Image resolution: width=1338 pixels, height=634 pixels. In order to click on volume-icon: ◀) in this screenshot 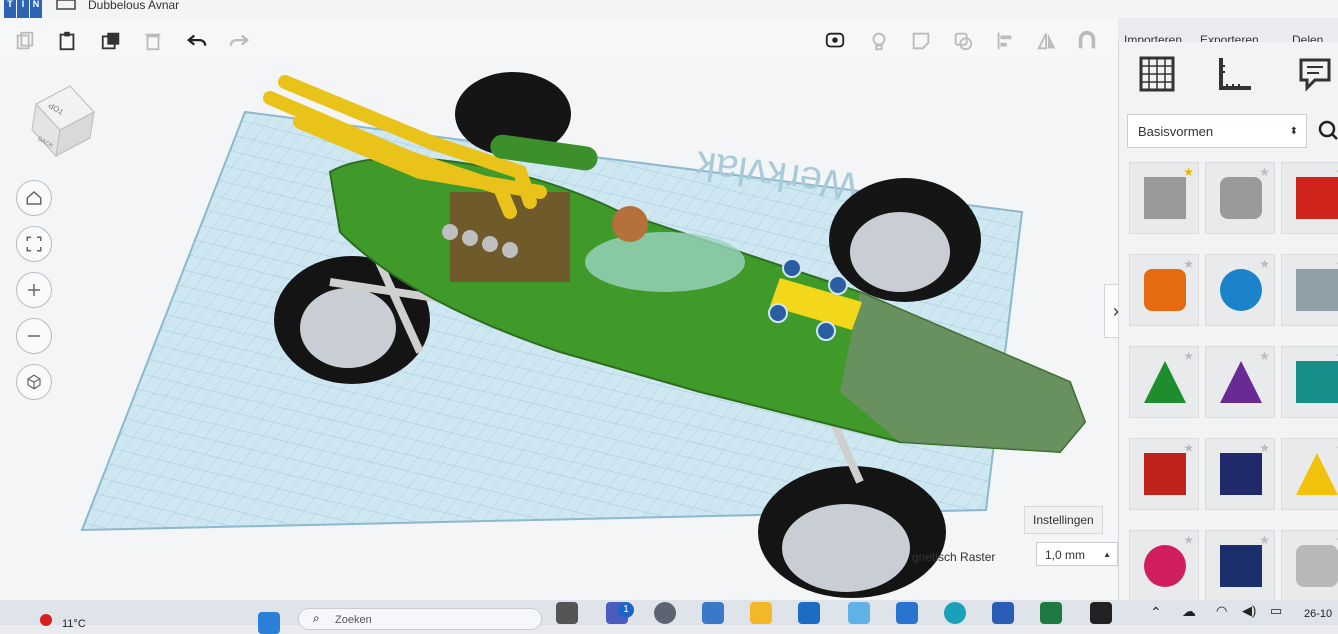, I will do `click(1249, 611)`.